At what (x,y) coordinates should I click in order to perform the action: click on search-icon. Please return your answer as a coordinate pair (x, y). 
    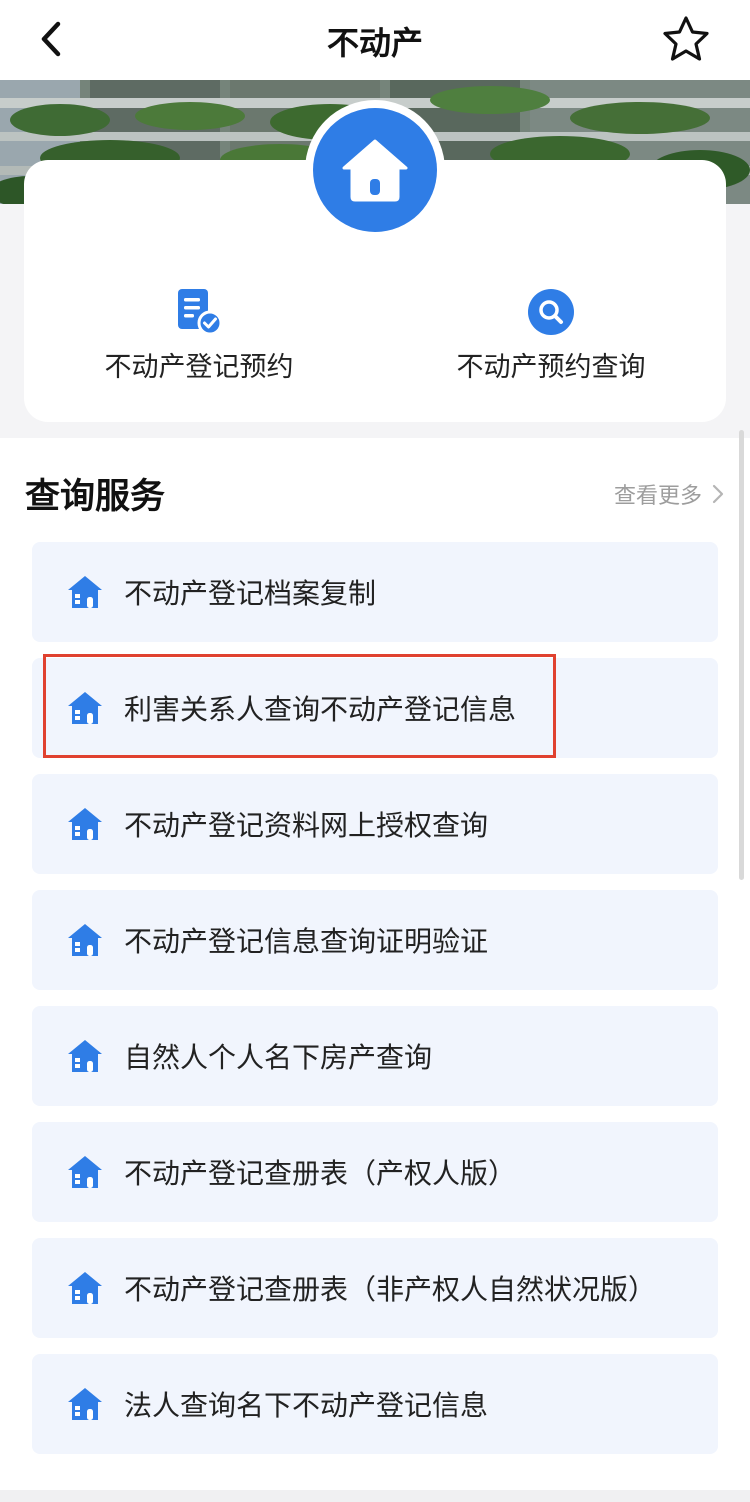
    Looking at the image, I should click on (551, 312).